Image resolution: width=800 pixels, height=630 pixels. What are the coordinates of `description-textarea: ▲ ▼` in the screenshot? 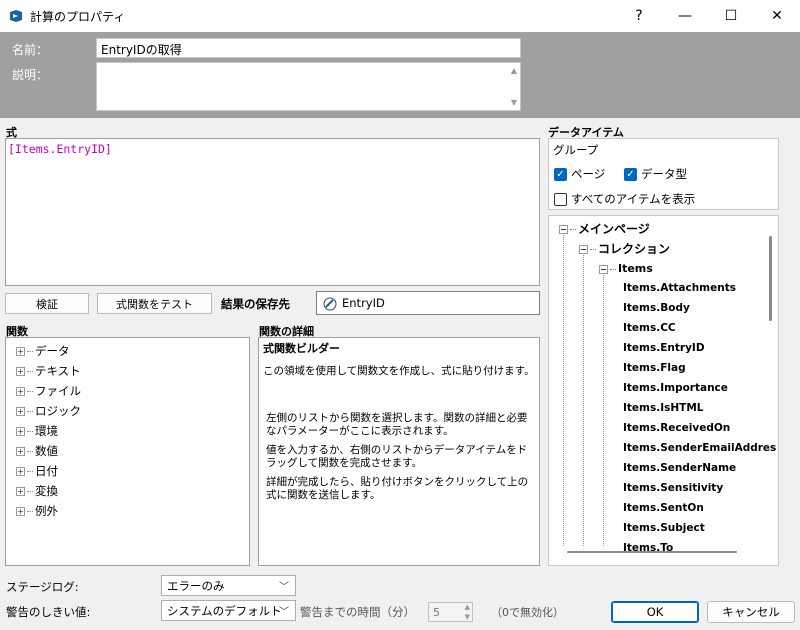 It's located at (308, 86).